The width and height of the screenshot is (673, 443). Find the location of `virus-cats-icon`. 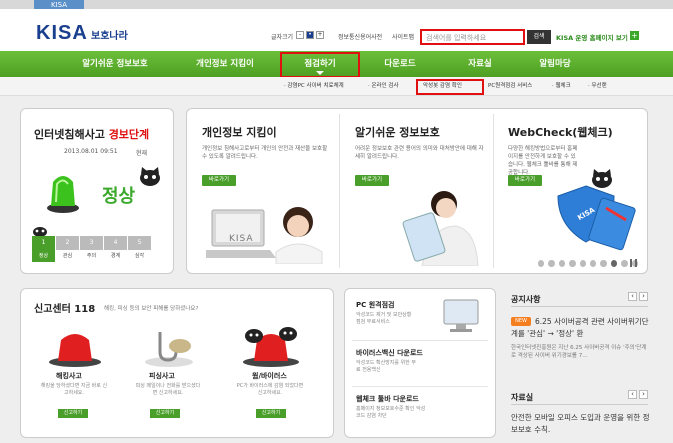

virus-cats-icon is located at coordinates (271, 347).